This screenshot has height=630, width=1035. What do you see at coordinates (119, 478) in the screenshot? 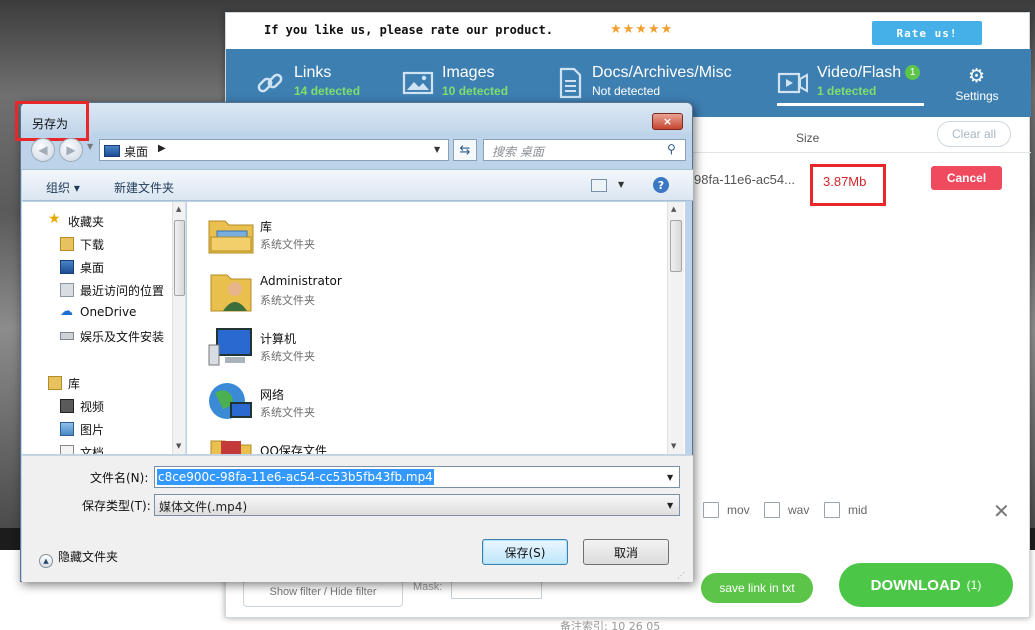
I see `filename-label: 文件名(N):` at bounding box center [119, 478].